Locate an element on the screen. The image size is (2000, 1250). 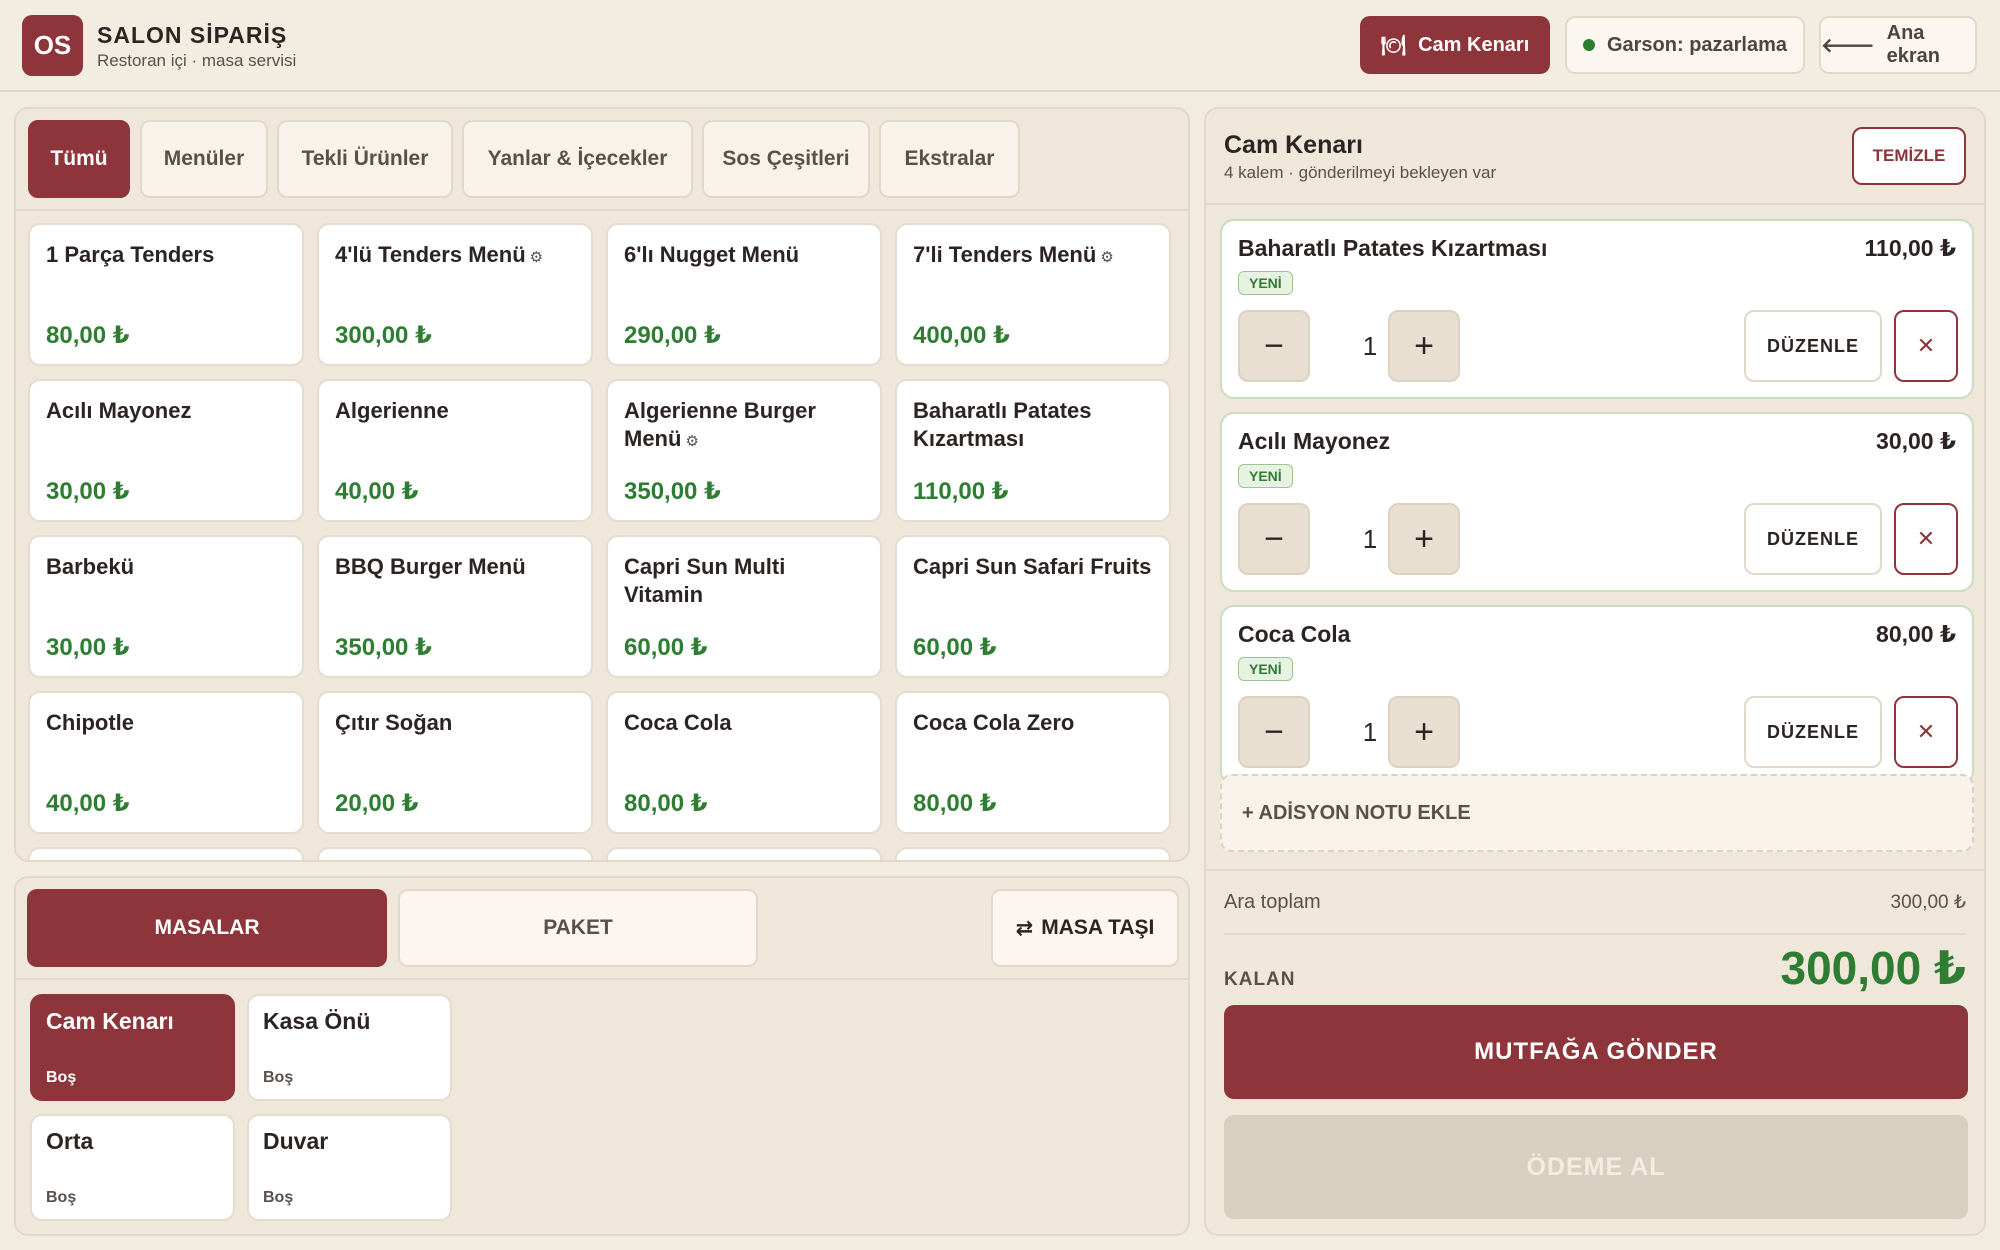
product-name: Chipotle is located at coordinates (90, 722).